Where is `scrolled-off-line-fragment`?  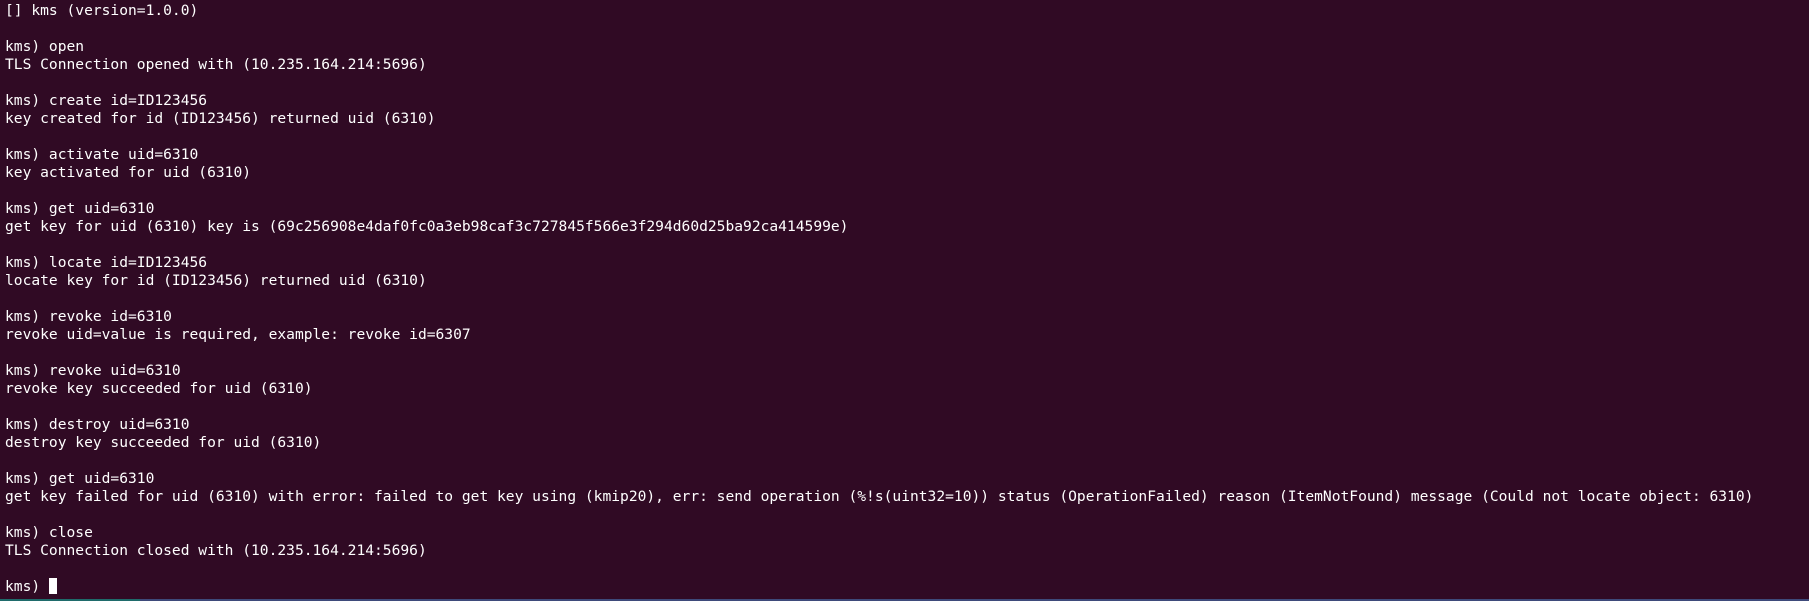
scrolled-off-line-fragment is located at coordinates (215, 1).